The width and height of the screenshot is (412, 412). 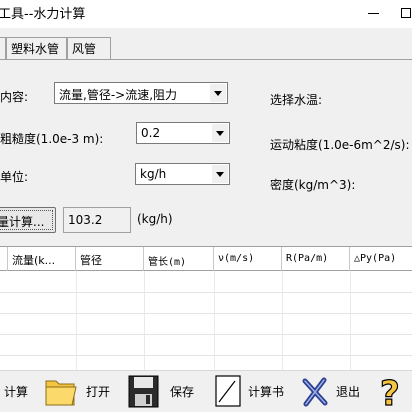 What do you see at coordinates (43, 14) in the screenshot?
I see `window-title: 工具--水力计算` at bounding box center [43, 14].